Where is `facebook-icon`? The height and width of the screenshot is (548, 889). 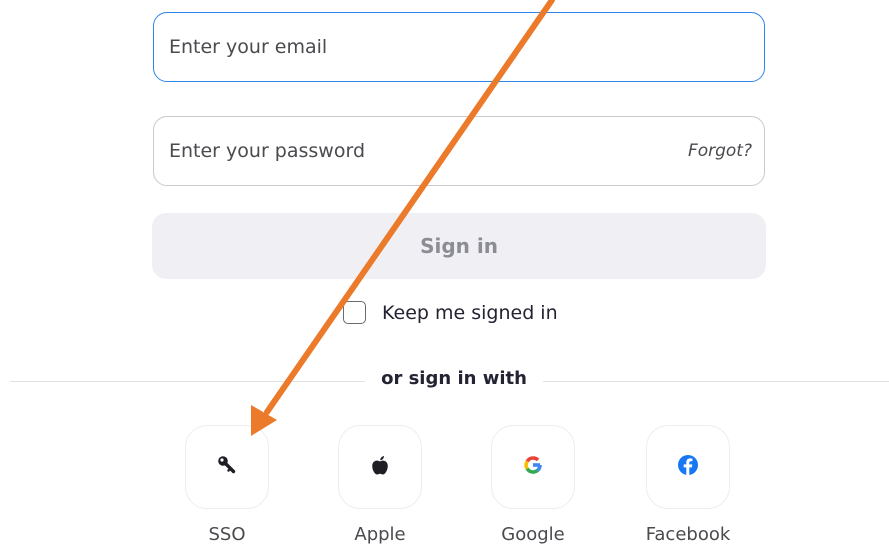
facebook-icon is located at coordinates (688, 467).